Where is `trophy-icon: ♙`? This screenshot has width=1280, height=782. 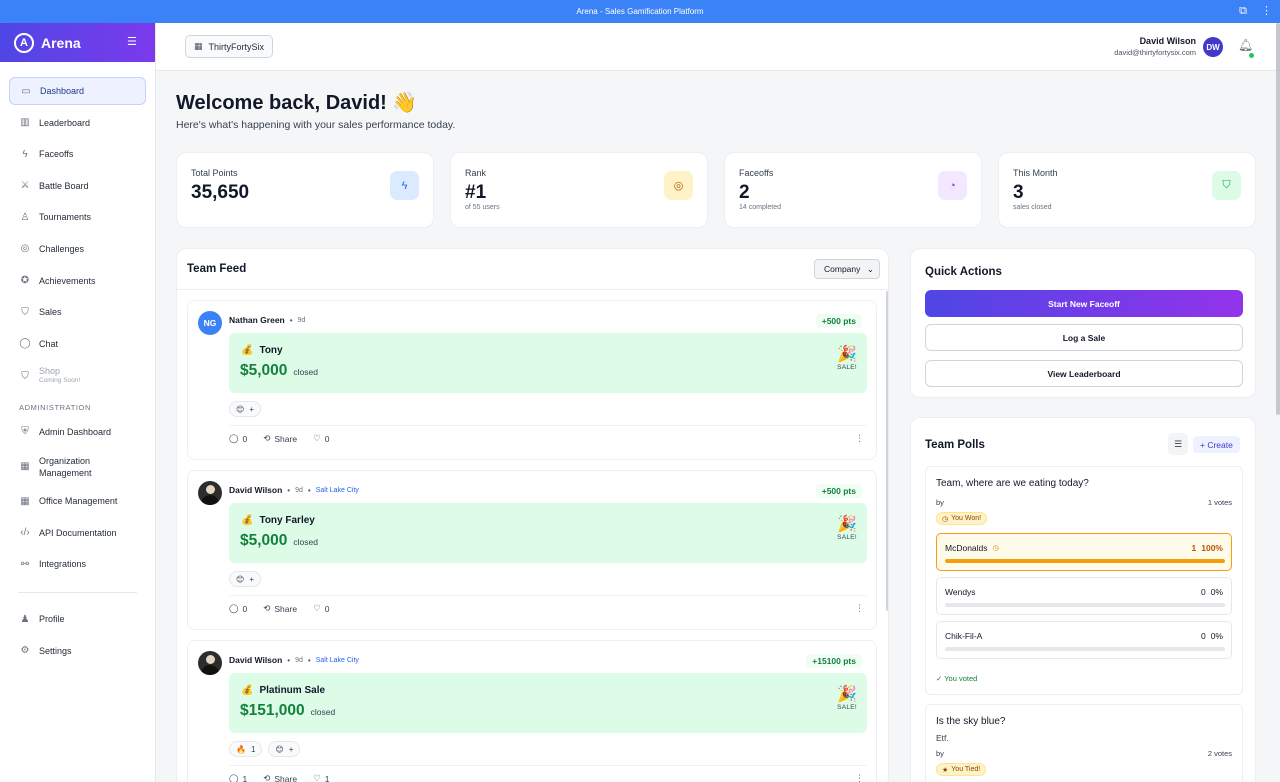 trophy-icon: ♙ is located at coordinates (25, 217).